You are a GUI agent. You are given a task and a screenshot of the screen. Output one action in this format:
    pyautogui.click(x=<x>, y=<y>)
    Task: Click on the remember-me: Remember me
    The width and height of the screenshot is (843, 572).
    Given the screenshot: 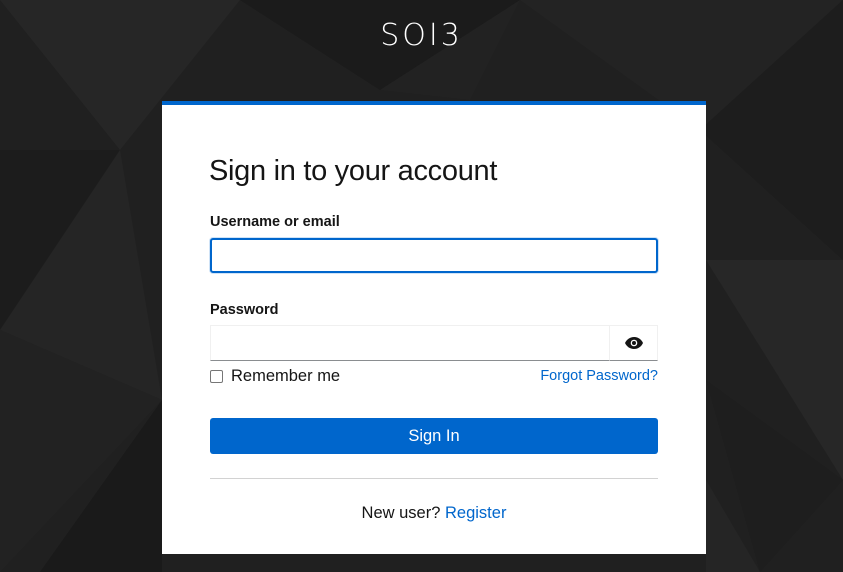 What is the action you would take?
    pyautogui.click(x=275, y=376)
    